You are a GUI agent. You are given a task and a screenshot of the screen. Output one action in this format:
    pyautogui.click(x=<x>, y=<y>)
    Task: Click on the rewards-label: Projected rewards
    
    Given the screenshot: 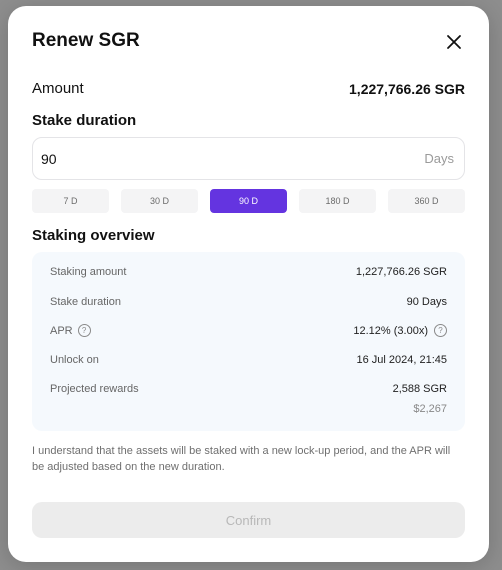 What is the action you would take?
    pyautogui.click(x=94, y=389)
    